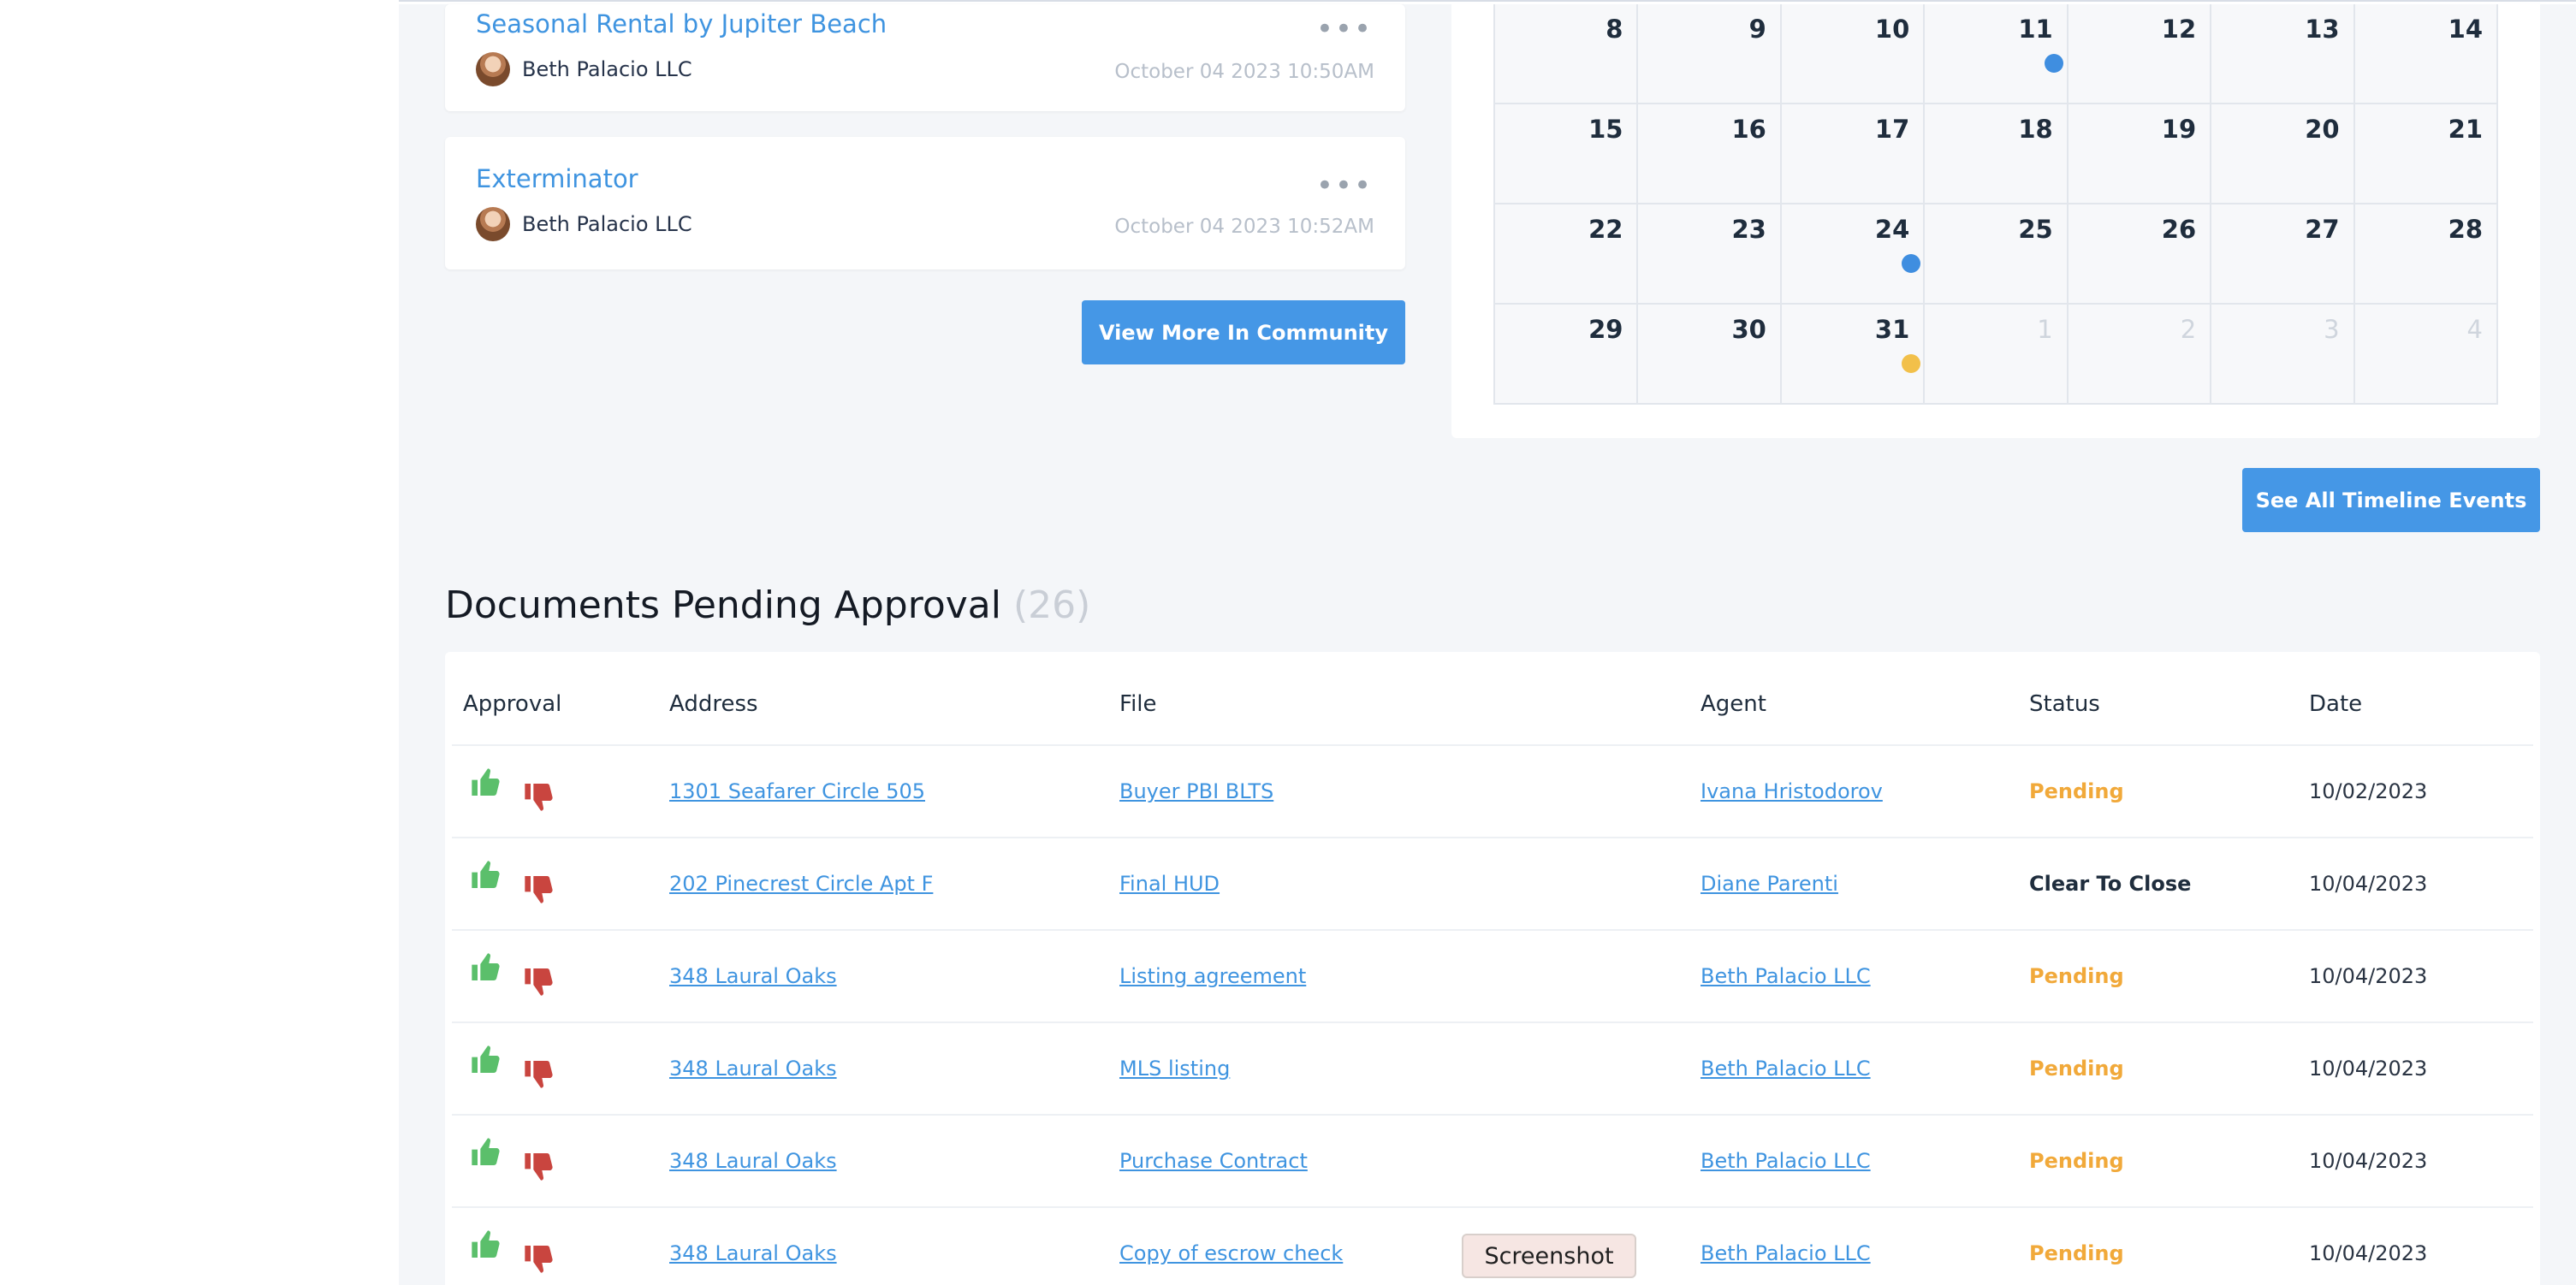 This screenshot has width=2576, height=1285. I want to click on file-link: Purchase Contract, so click(1213, 1161).